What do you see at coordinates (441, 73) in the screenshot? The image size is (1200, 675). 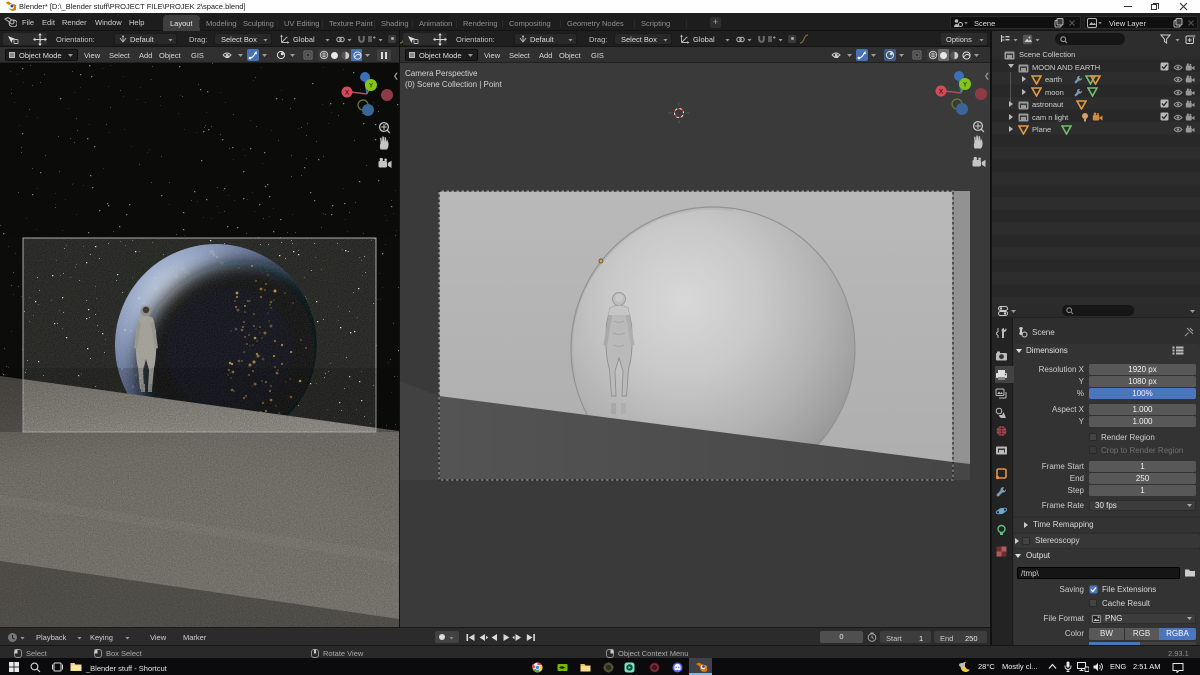 I see `svg-text: Camera Perspective` at bounding box center [441, 73].